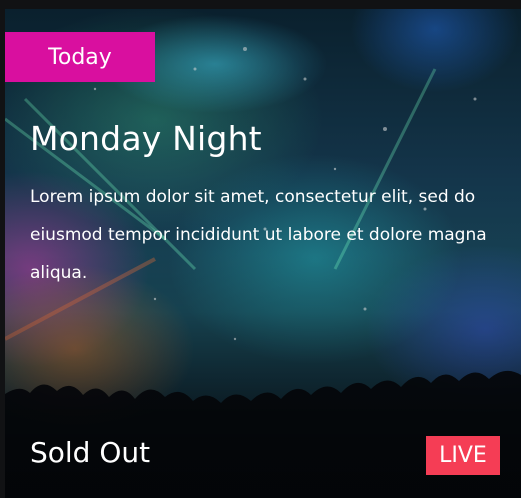 Image resolution: width=521 pixels, height=498 pixels. What do you see at coordinates (146, 138) in the screenshot?
I see `event-title: Monday Night` at bounding box center [146, 138].